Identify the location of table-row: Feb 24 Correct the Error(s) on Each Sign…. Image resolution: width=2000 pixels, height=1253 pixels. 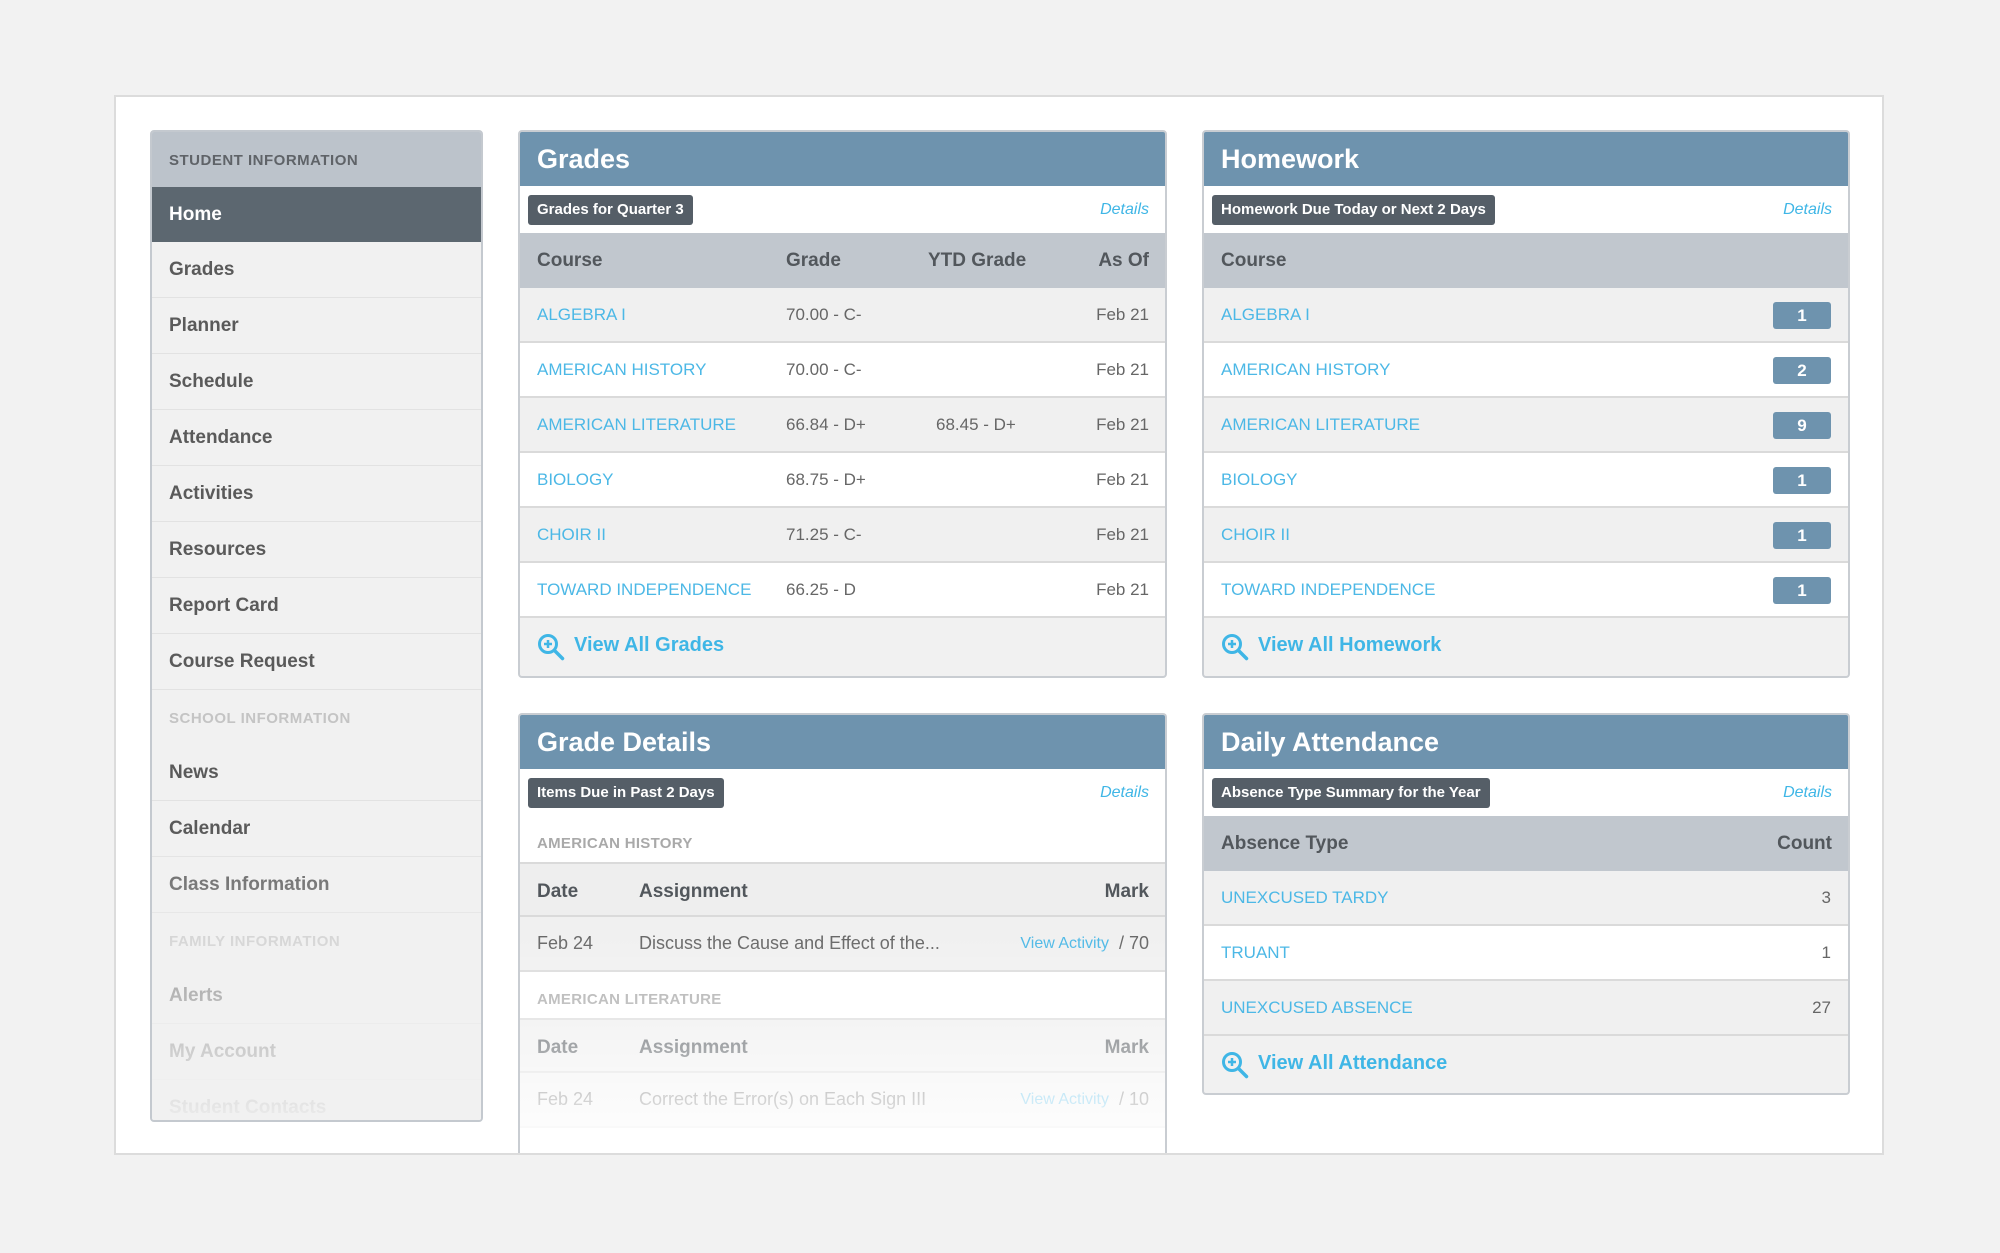
(842, 1100).